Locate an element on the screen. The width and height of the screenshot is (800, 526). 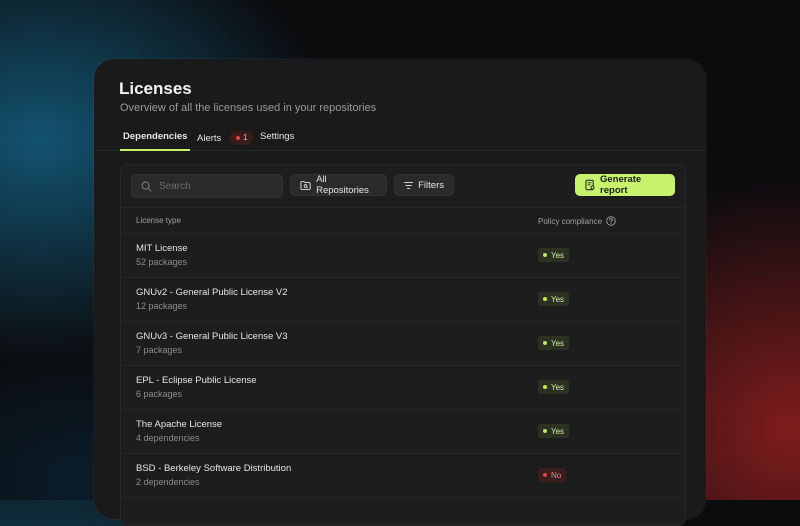
tab-settings: Settings is located at coordinates (277, 140).